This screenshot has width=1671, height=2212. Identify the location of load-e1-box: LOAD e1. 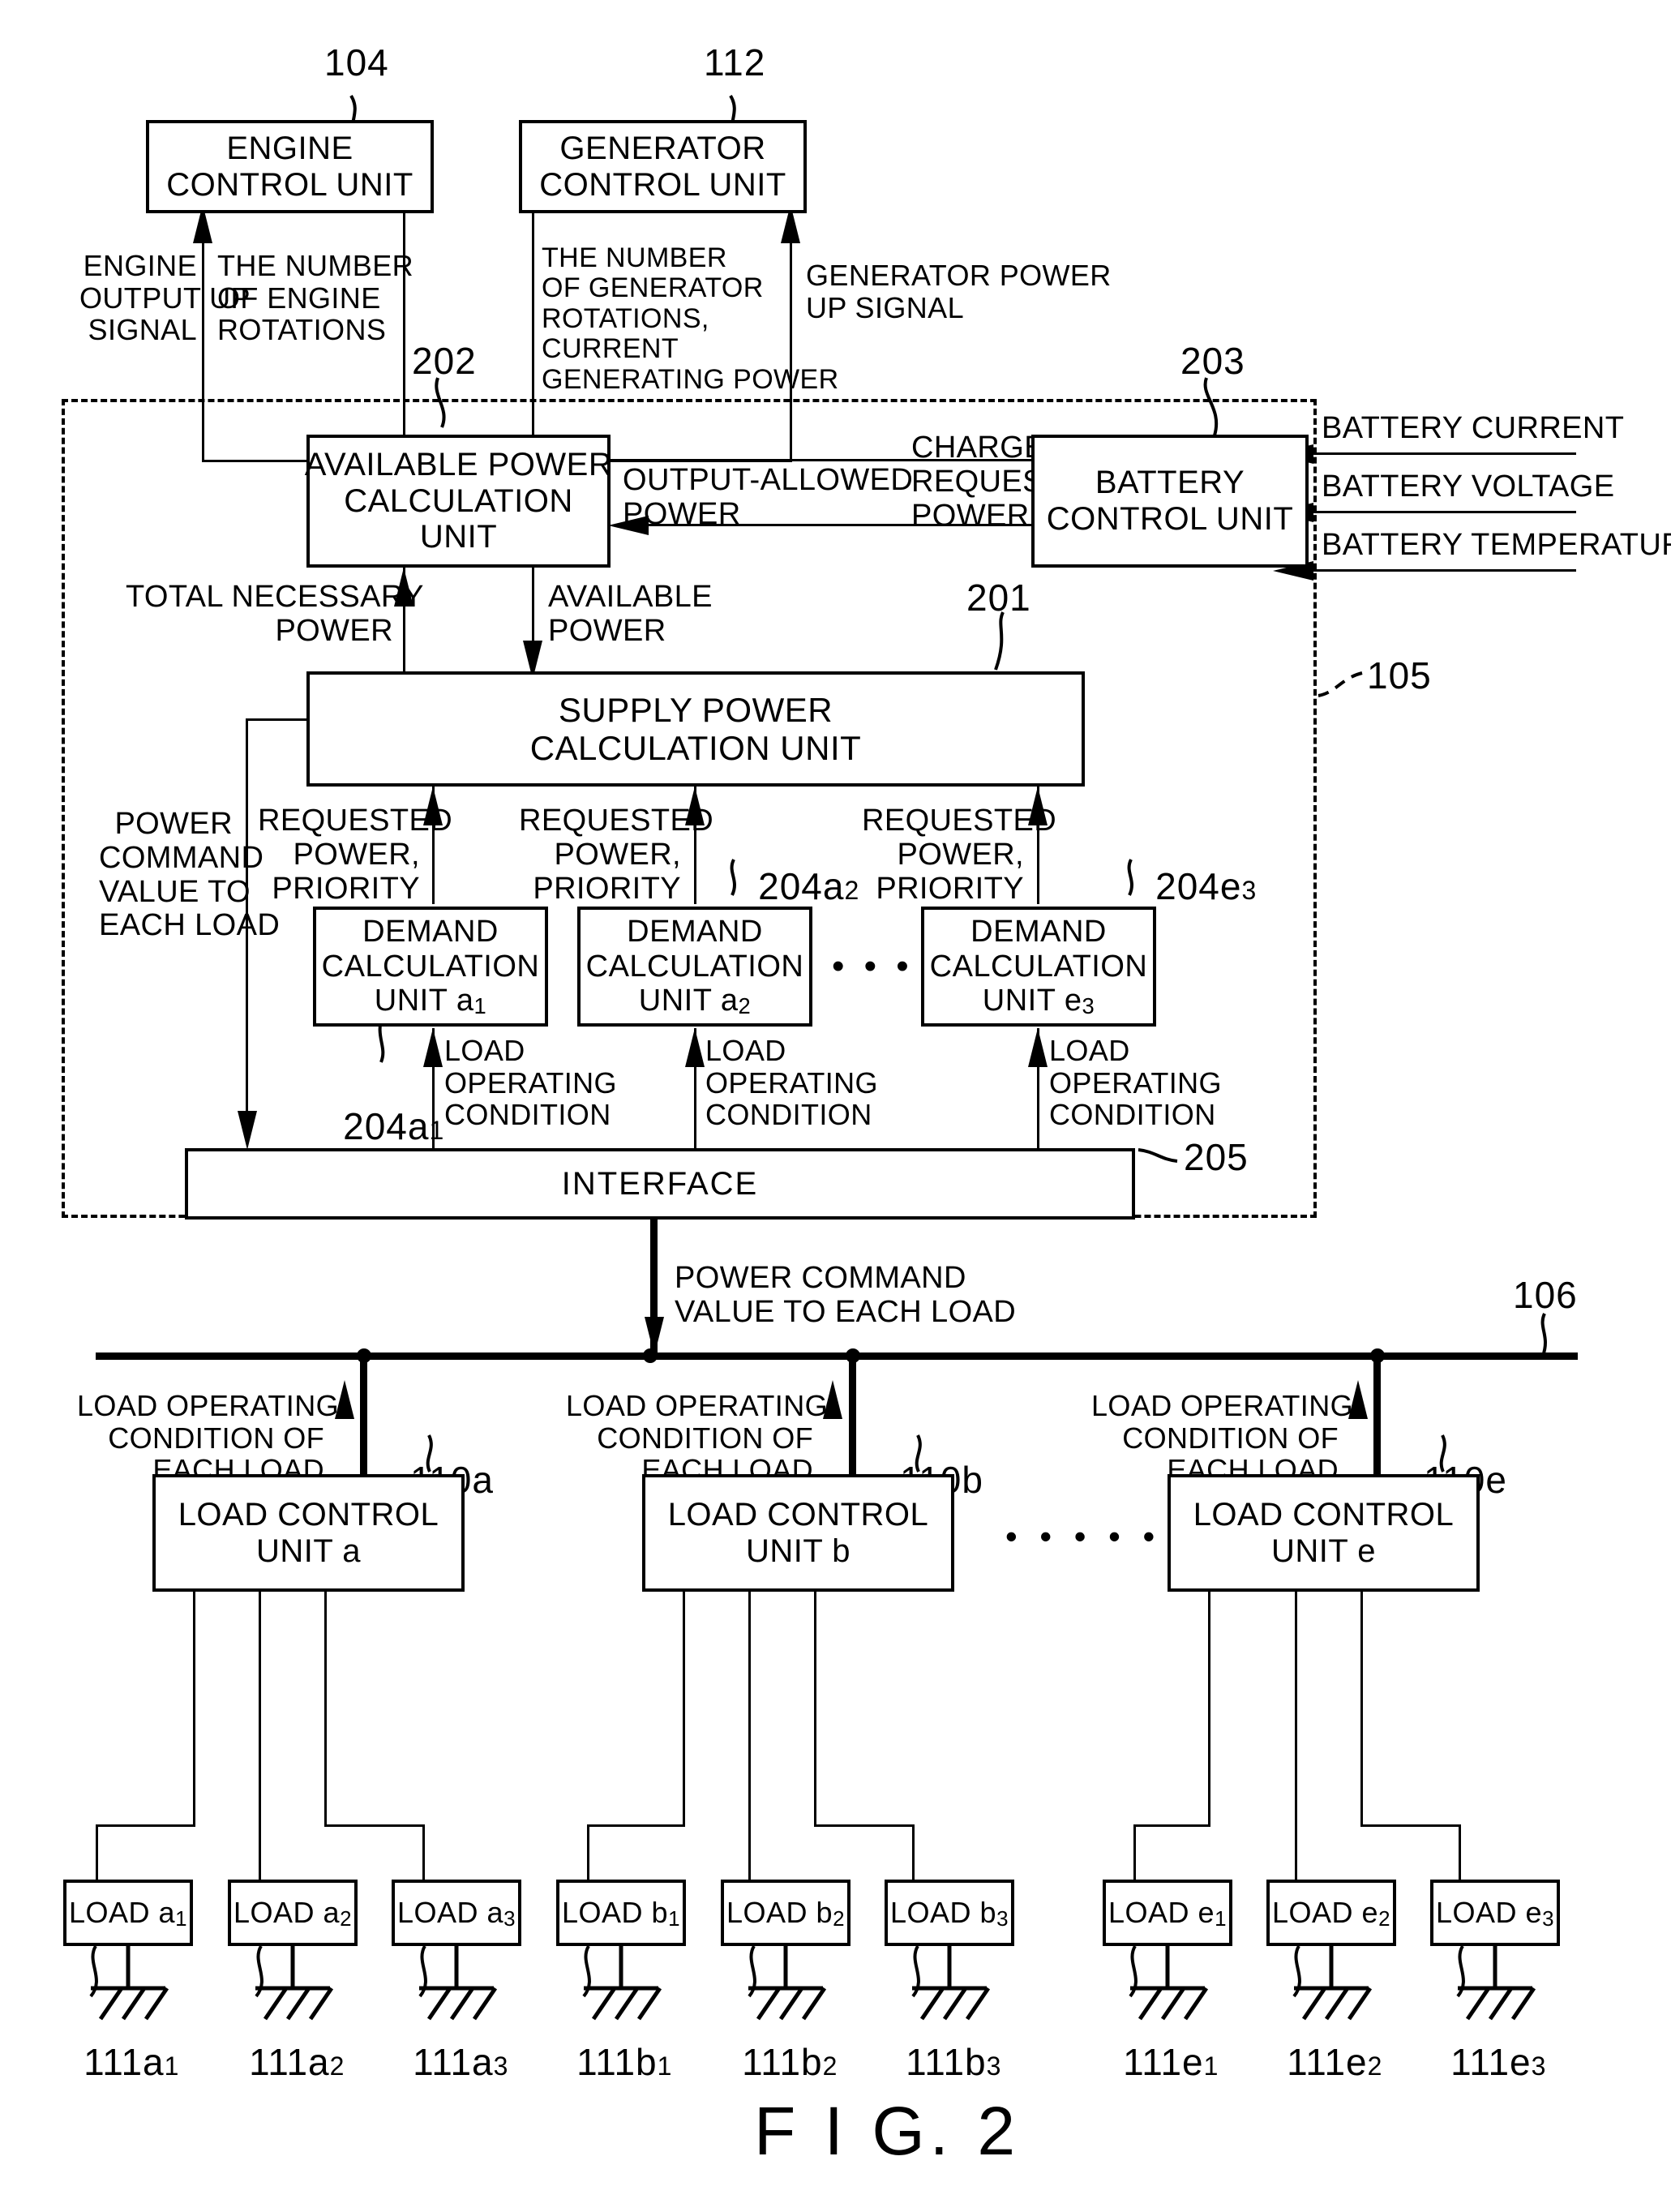
(1167, 1913).